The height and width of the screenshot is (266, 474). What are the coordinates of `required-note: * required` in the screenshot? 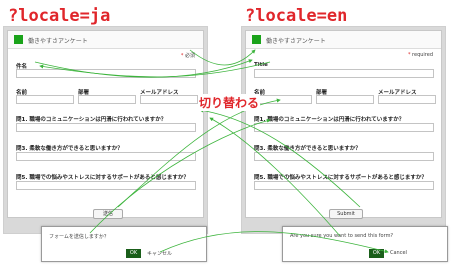 It's located at (420, 55).